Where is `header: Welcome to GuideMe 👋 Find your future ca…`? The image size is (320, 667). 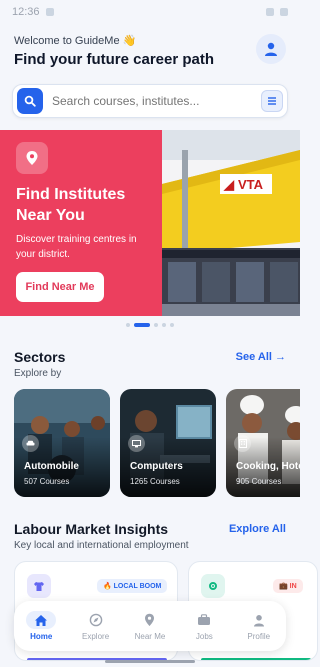 header: Welcome to GuideMe 👋 Find your future ca… is located at coordinates (150, 46).